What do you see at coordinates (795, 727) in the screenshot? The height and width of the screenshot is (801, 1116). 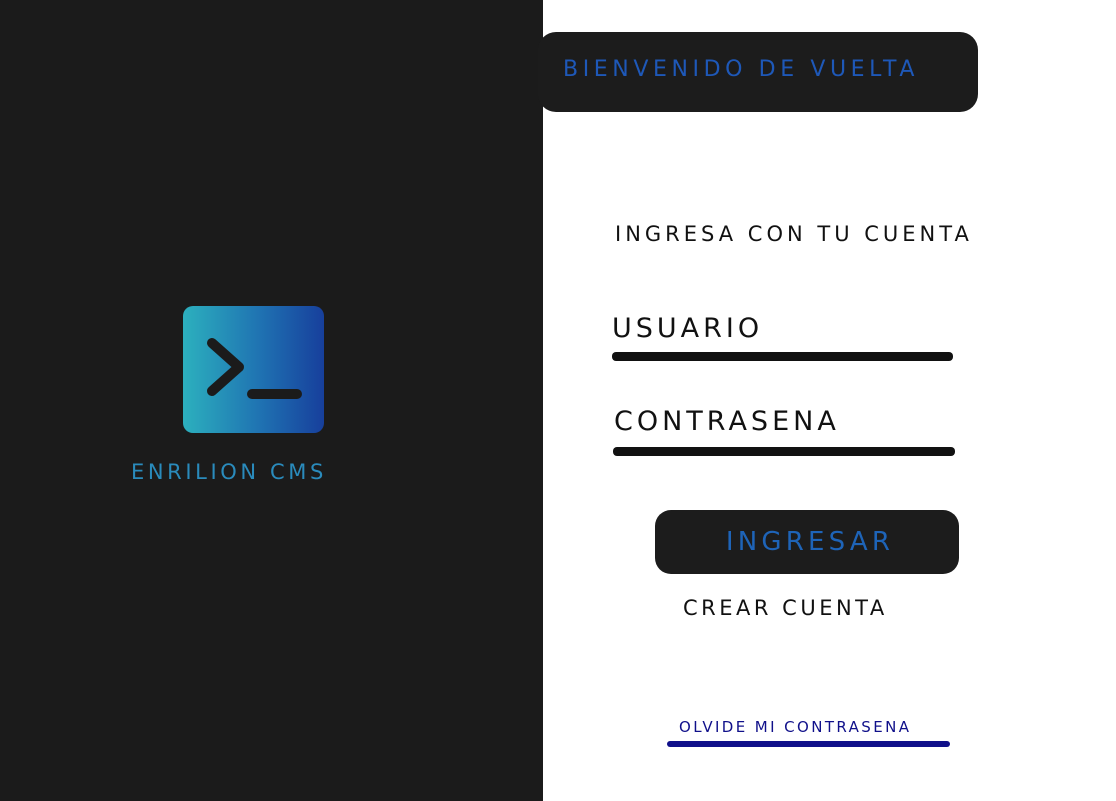 I see `forgot-password-link: OLVIDE MI CONTRASENA` at bounding box center [795, 727].